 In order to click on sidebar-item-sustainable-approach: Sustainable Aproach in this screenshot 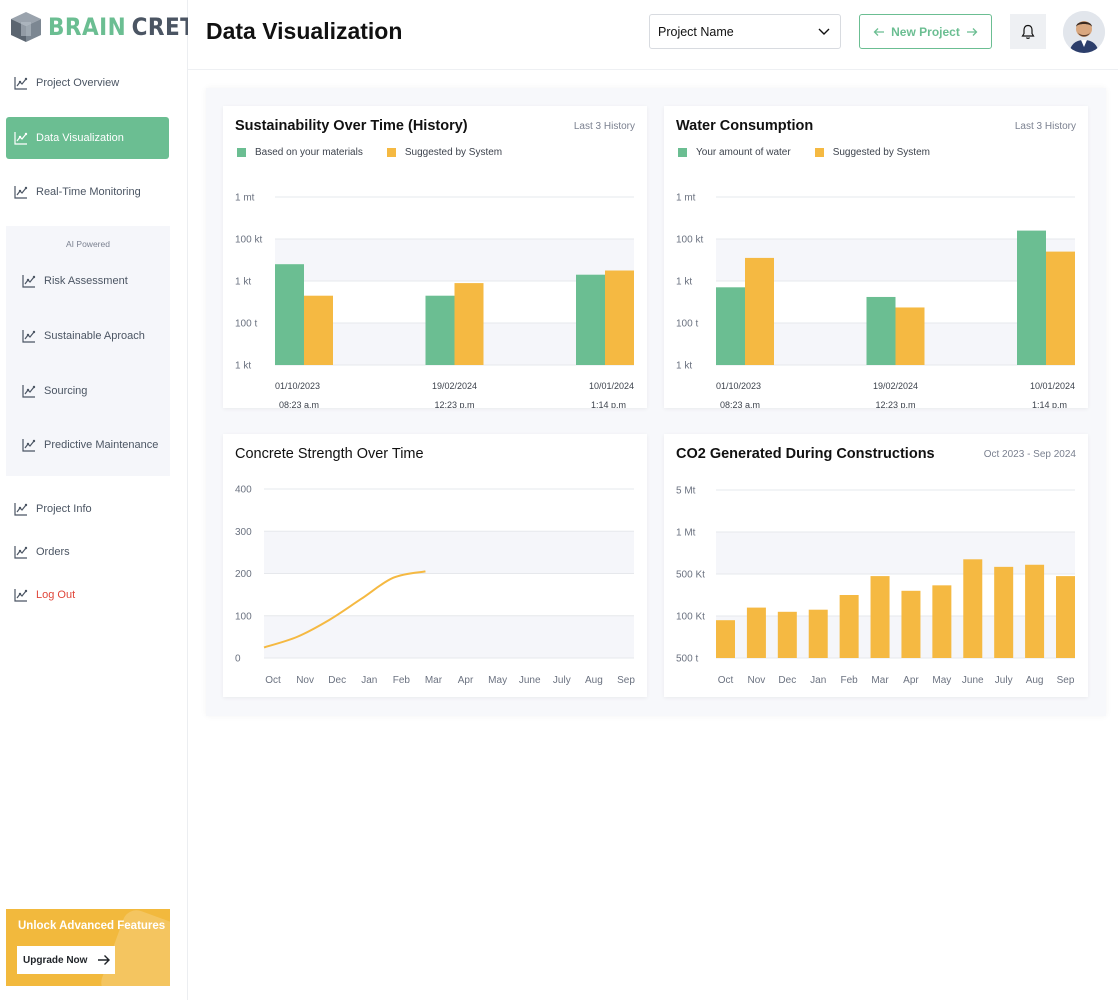, I will do `click(89, 336)`.